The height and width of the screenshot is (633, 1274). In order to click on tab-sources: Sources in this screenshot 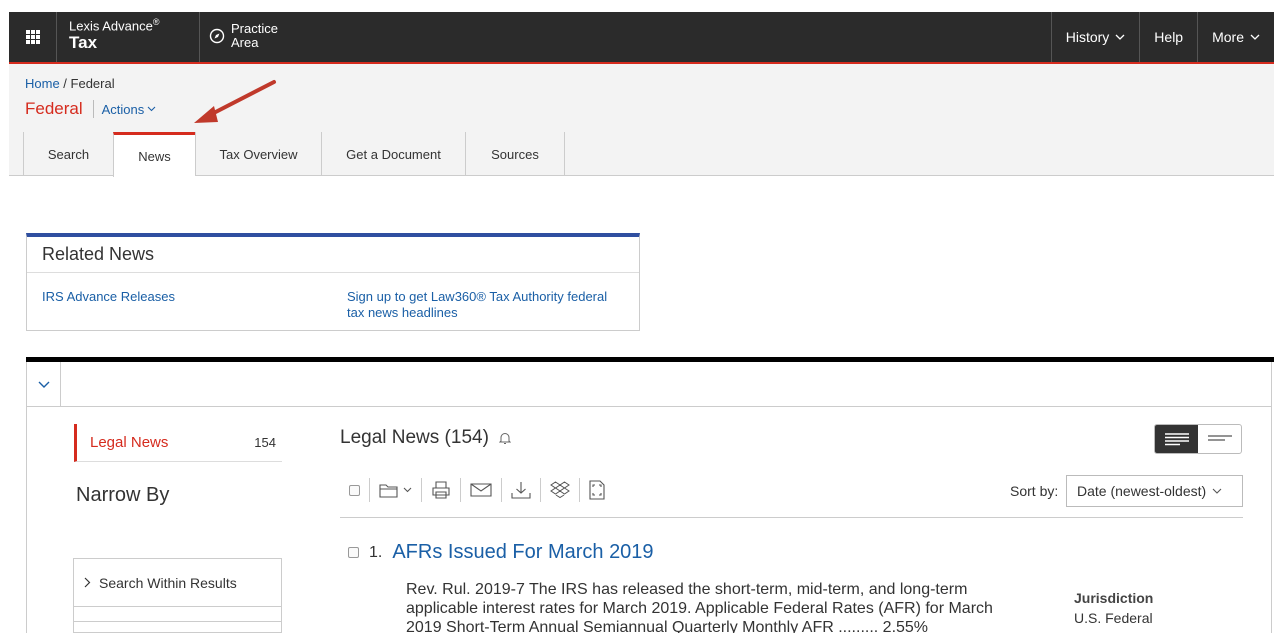, I will do `click(515, 154)`.